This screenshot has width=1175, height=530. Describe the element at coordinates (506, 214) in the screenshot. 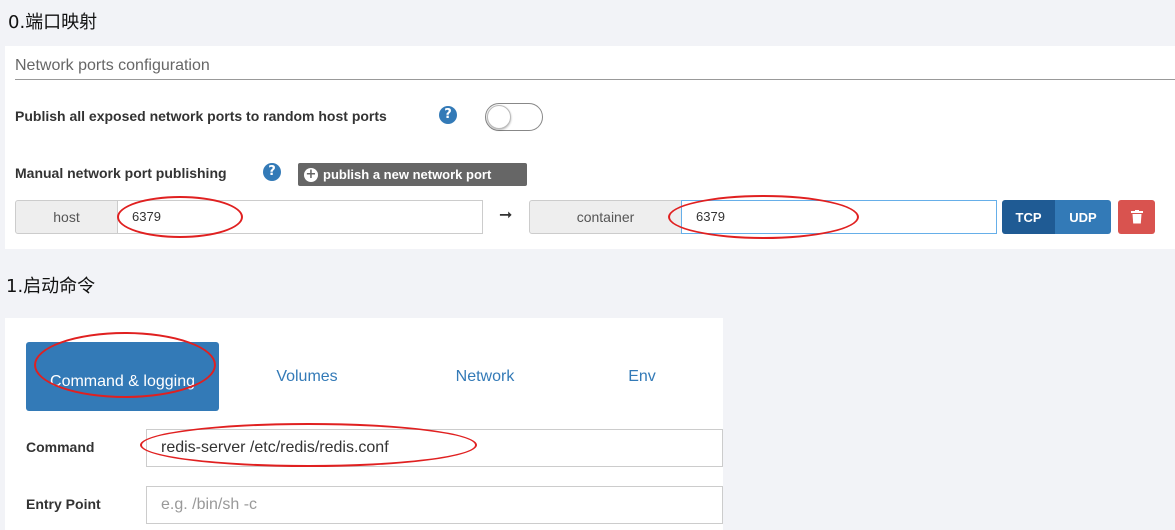

I see `arrow-right-icon: ➞` at that location.